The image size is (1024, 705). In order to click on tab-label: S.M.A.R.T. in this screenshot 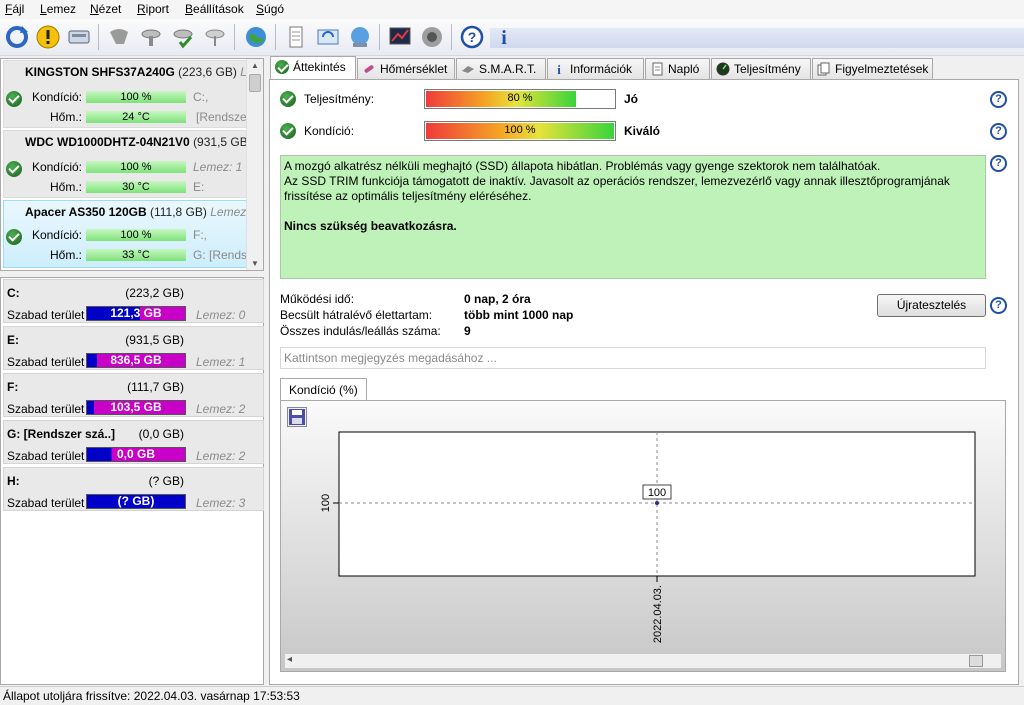, I will do `click(508, 69)`.